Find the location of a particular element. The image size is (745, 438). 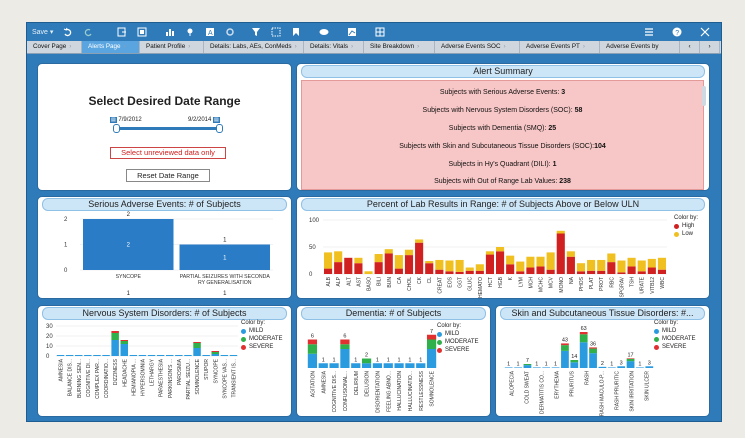

alert-line-sae: Subjects with Serious Adverse Events: 3 is located at coordinates (502, 92).